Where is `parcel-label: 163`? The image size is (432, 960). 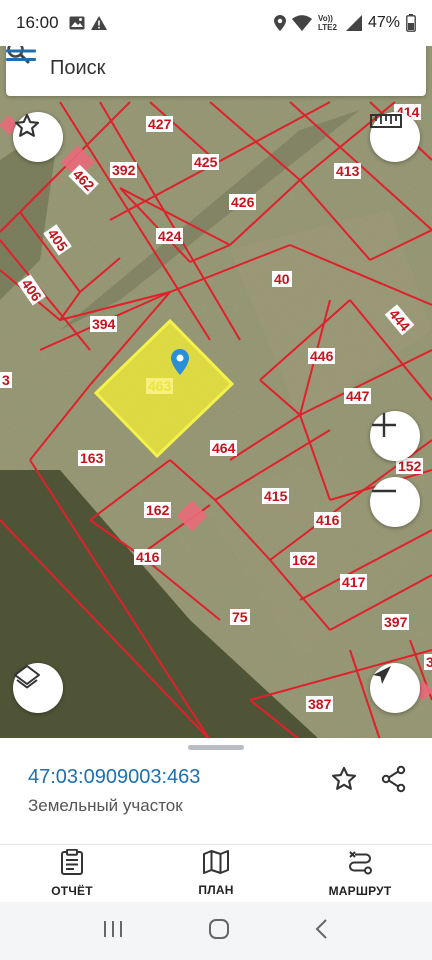 parcel-label: 163 is located at coordinates (92, 458).